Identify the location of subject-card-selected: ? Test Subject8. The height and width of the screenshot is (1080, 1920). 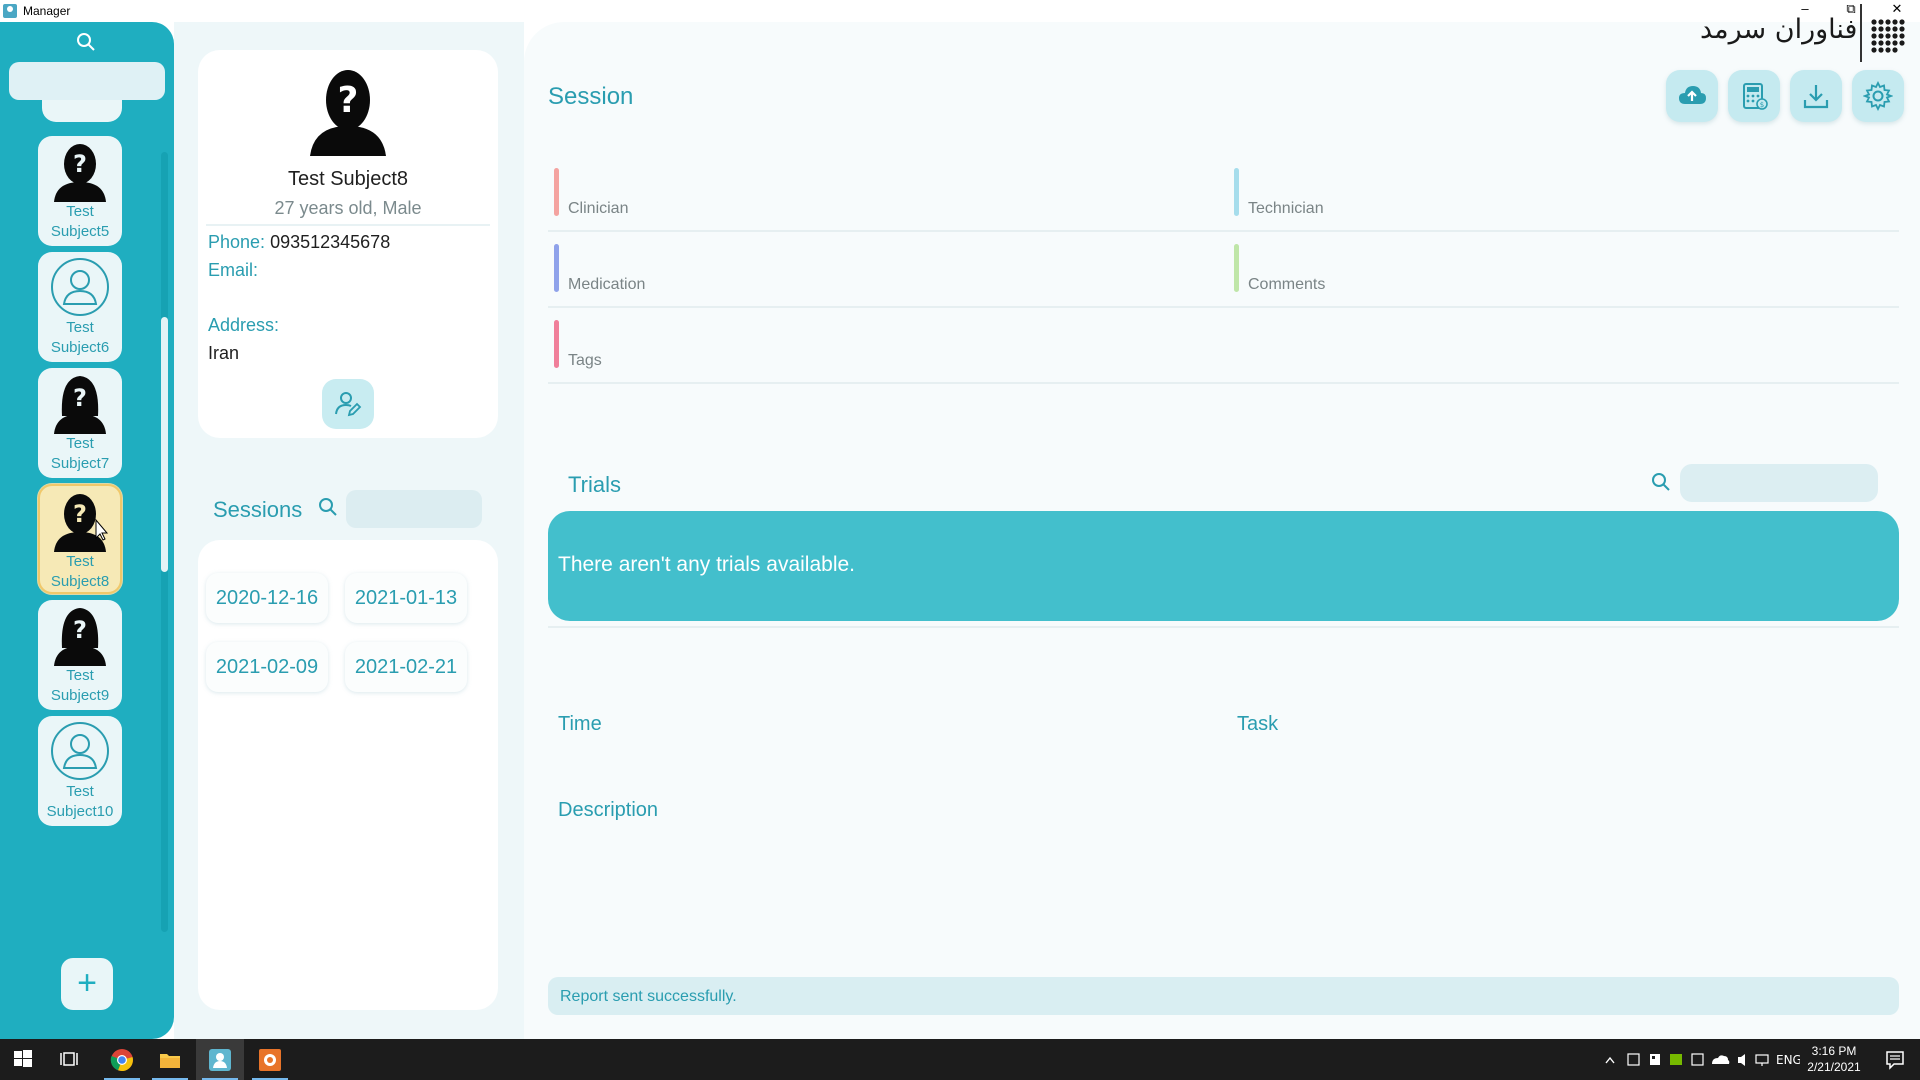
(80, 539).